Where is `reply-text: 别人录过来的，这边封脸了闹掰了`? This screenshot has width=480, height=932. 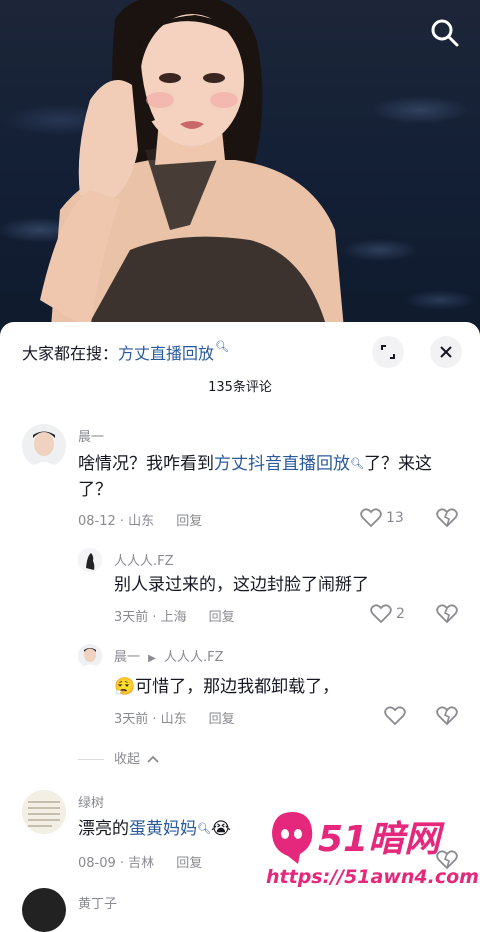
reply-text: 别人录过来的，这边封脸了闹掰了 is located at coordinates (241, 585).